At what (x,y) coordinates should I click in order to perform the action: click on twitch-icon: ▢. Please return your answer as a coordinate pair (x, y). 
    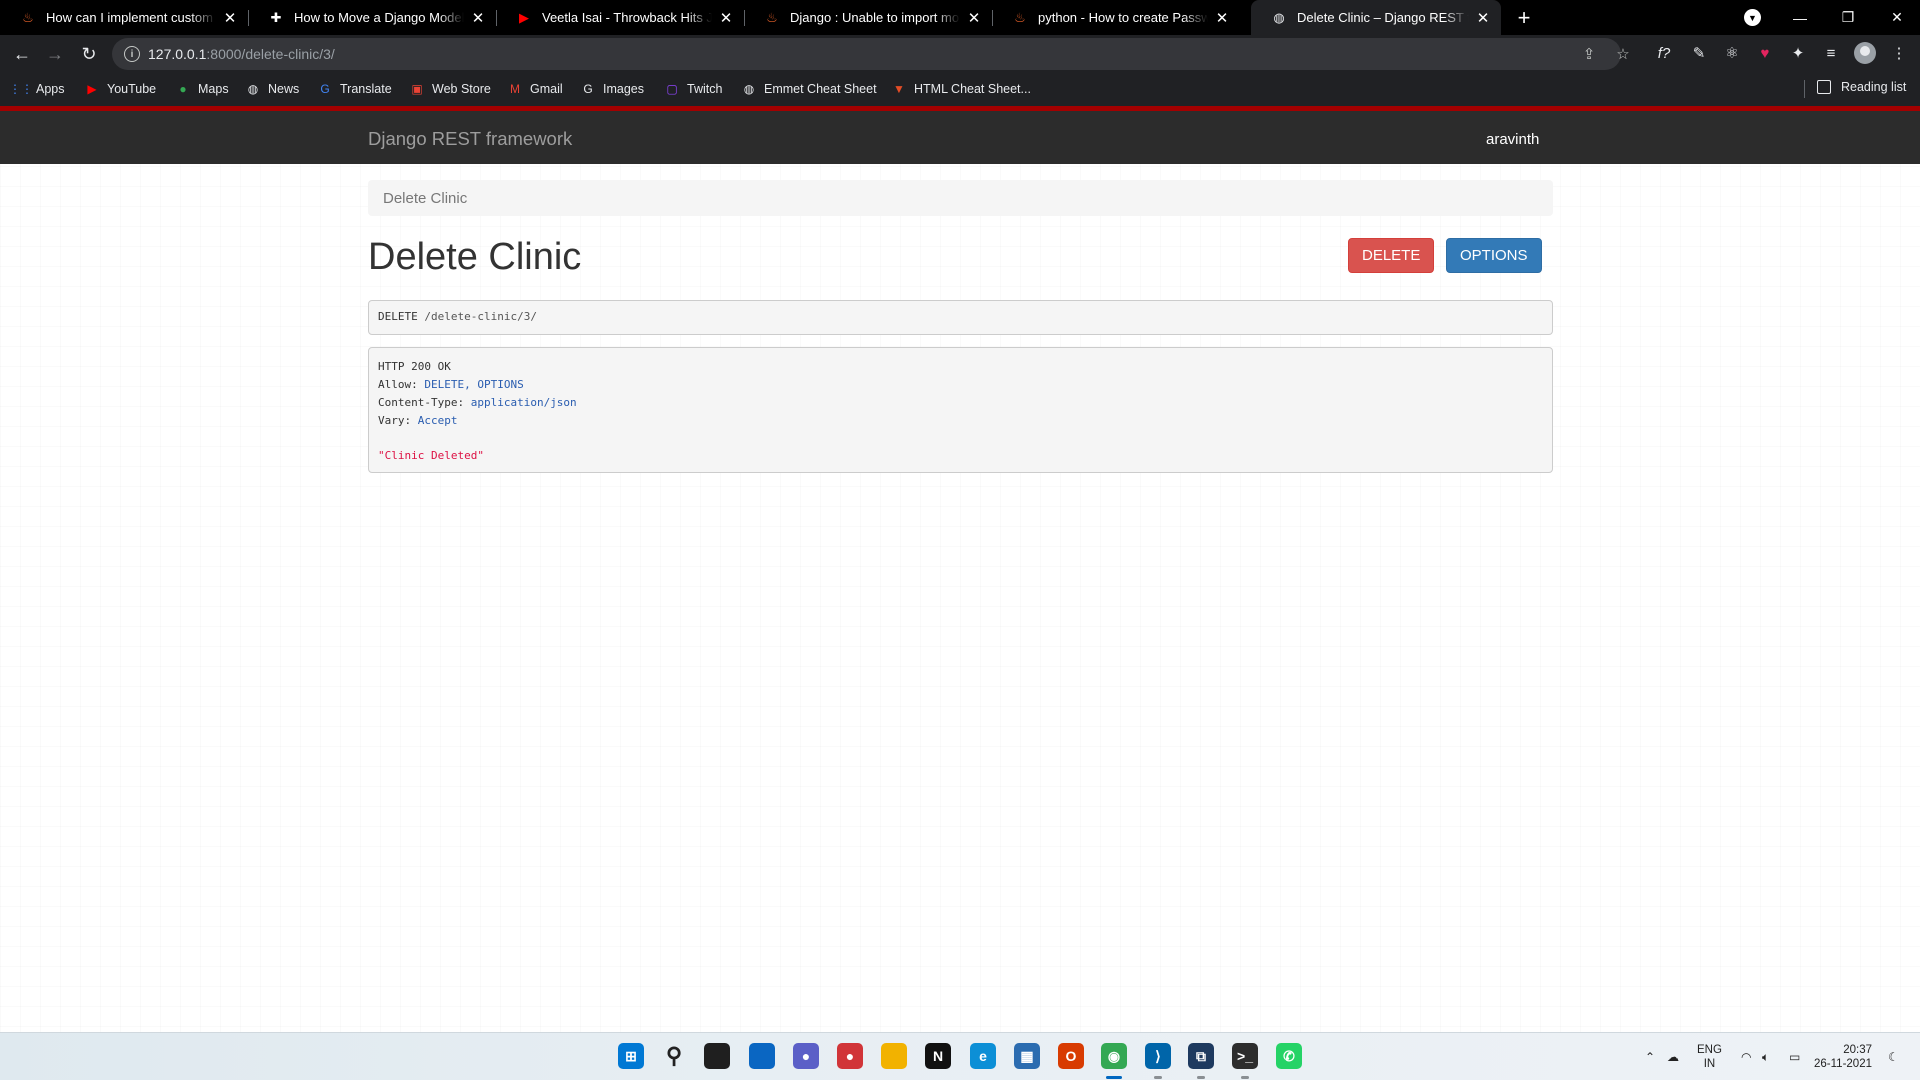
    Looking at the image, I should click on (672, 89).